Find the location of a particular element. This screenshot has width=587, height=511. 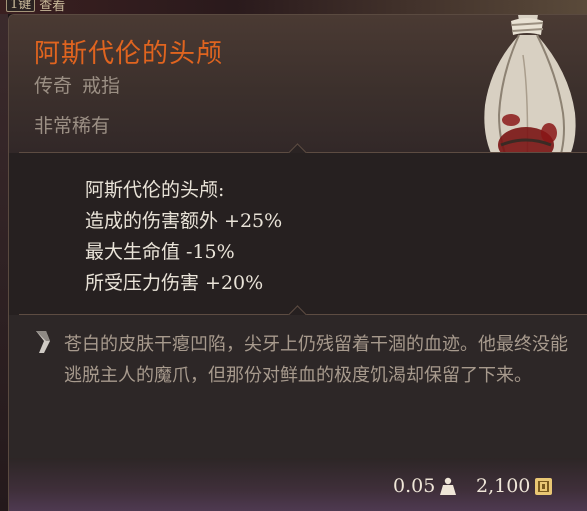

item-price: 2,100 is located at coordinates (503, 486).